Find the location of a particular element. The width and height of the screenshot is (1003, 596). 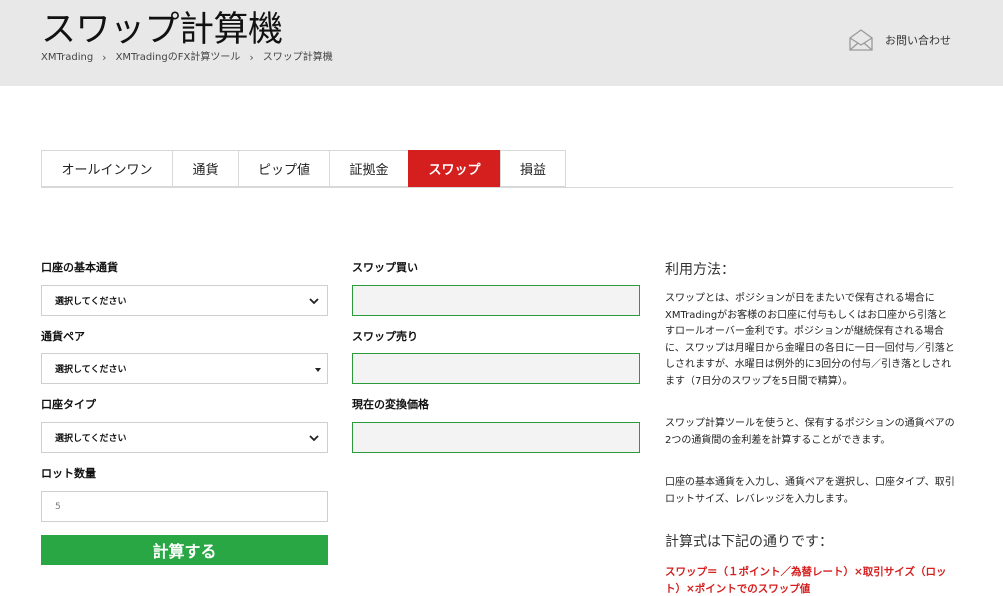

tab-all-in-one: オールインワン is located at coordinates (106, 168).